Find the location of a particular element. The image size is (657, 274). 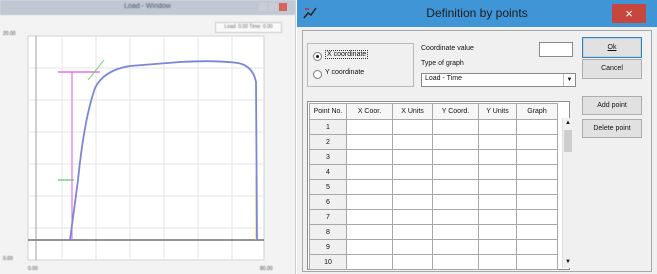

radio-y-coordinate is located at coordinates (317, 74).